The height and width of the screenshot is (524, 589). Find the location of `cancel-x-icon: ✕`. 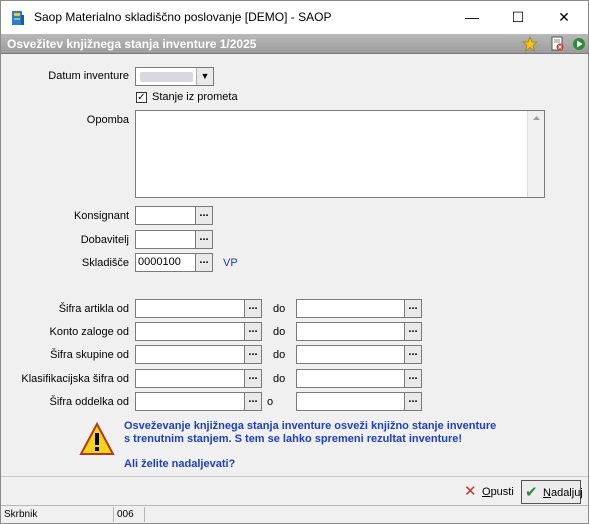

cancel-x-icon: ✕ is located at coordinates (470, 491).